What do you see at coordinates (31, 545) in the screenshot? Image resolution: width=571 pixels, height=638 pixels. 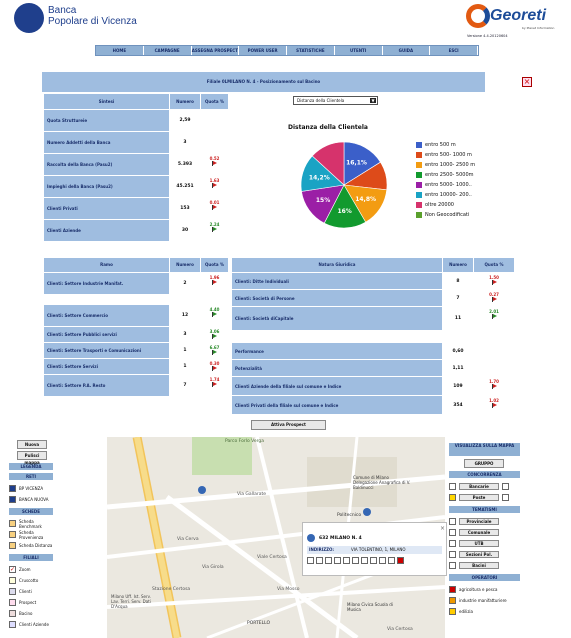 I see `schede-item: Scheda Distanza` at bounding box center [31, 545].